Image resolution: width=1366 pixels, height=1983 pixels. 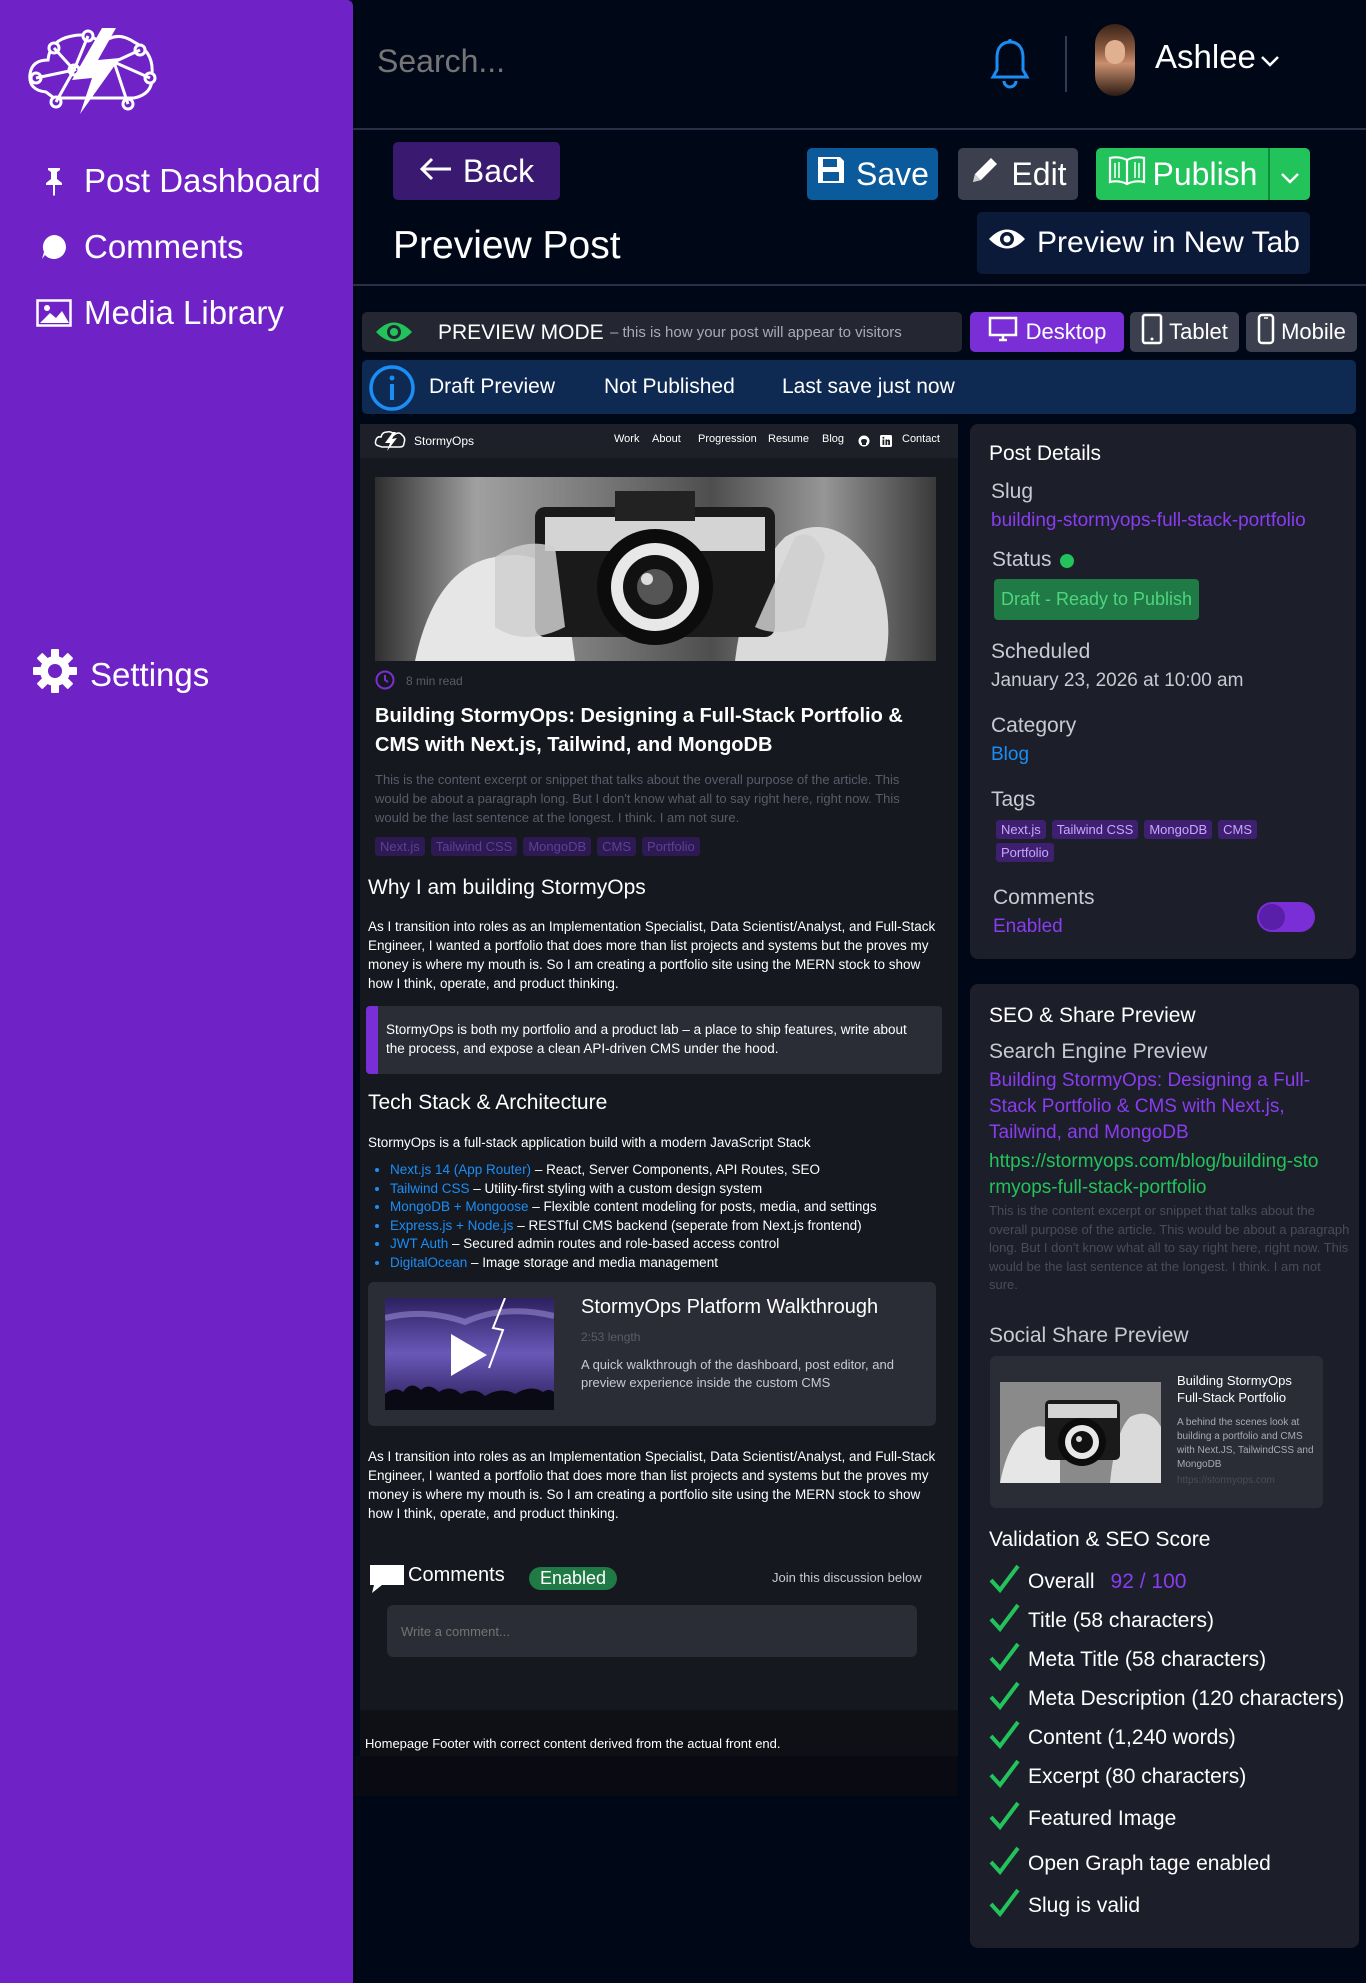 What do you see at coordinates (202, 180) in the screenshot?
I see `sidebar-item-label: Post Dashboard` at bounding box center [202, 180].